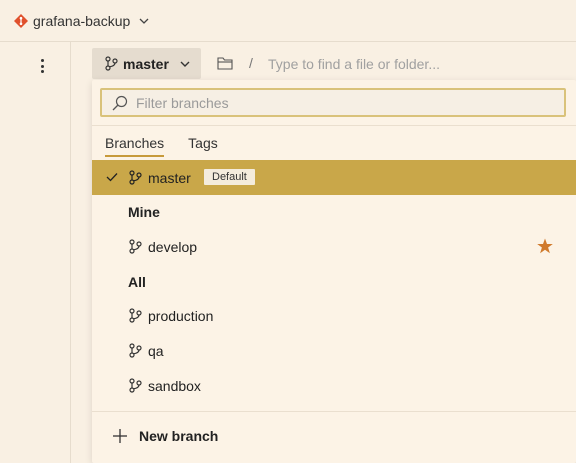 The height and width of the screenshot is (463, 576). Describe the element at coordinates (179, 436) in the screenshot. I see `new-branch-label: New branch` at that location.